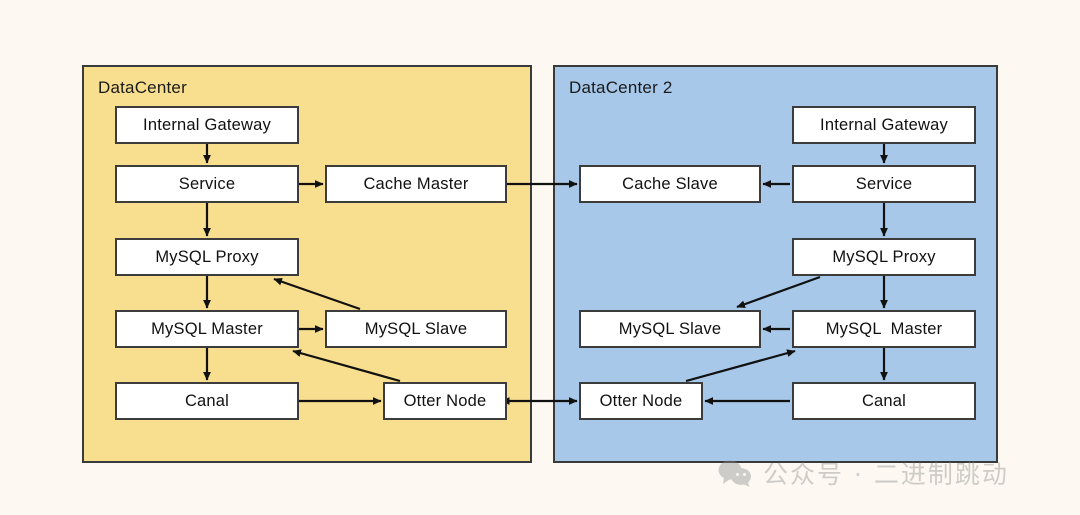 Image resolution: width=1080 pixels, height=515 pixels. Describe the element at coordinates (884, 257) in the screenshot. I see `node-dc2-mysql-proxy: MySQL Proxy` at that location.